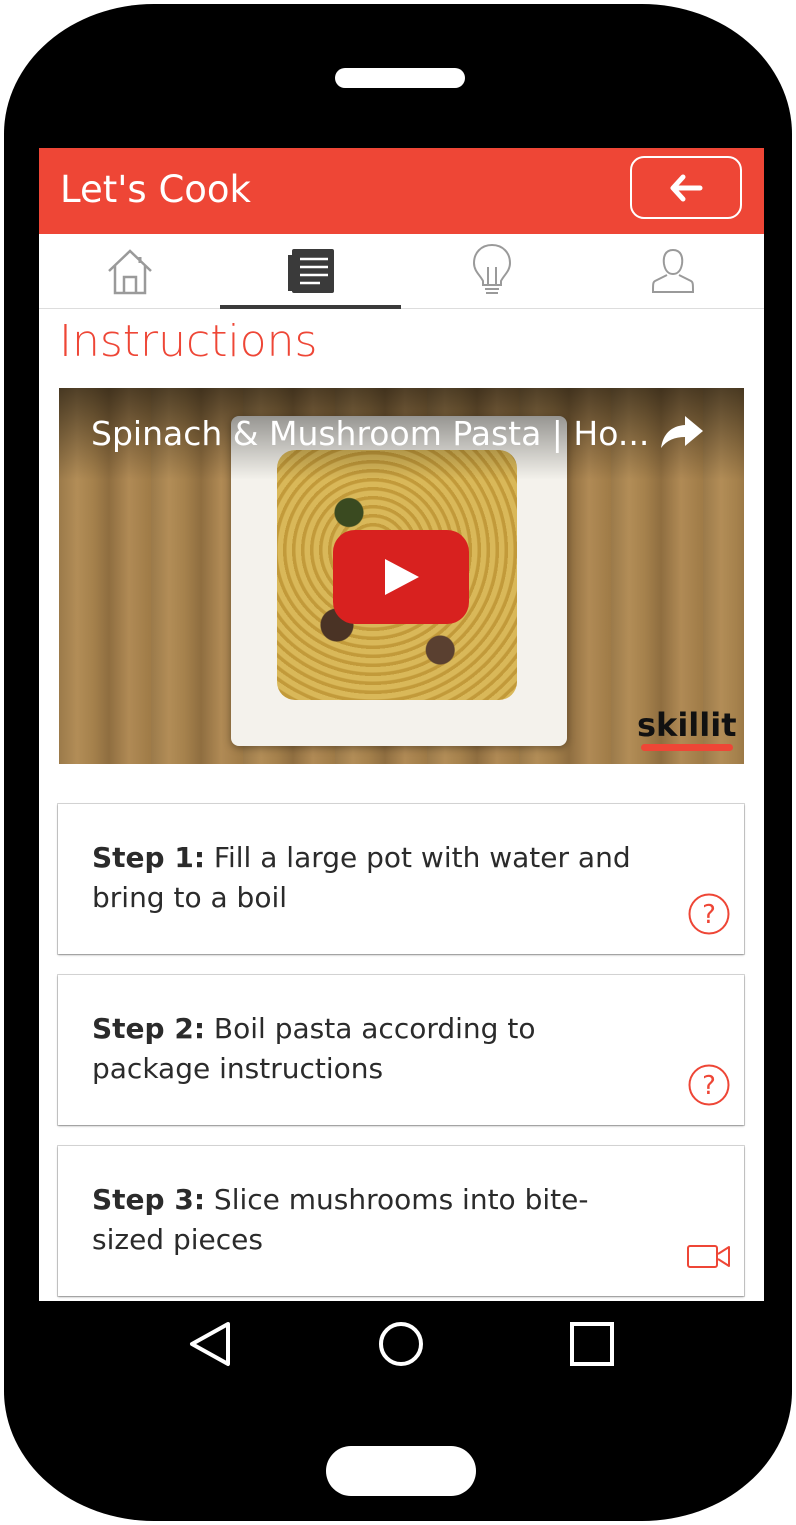 Image resolution: width=796 pixels, height=1525 pixels. I want to click on step-label: Step 2:, so click(149, 1028).